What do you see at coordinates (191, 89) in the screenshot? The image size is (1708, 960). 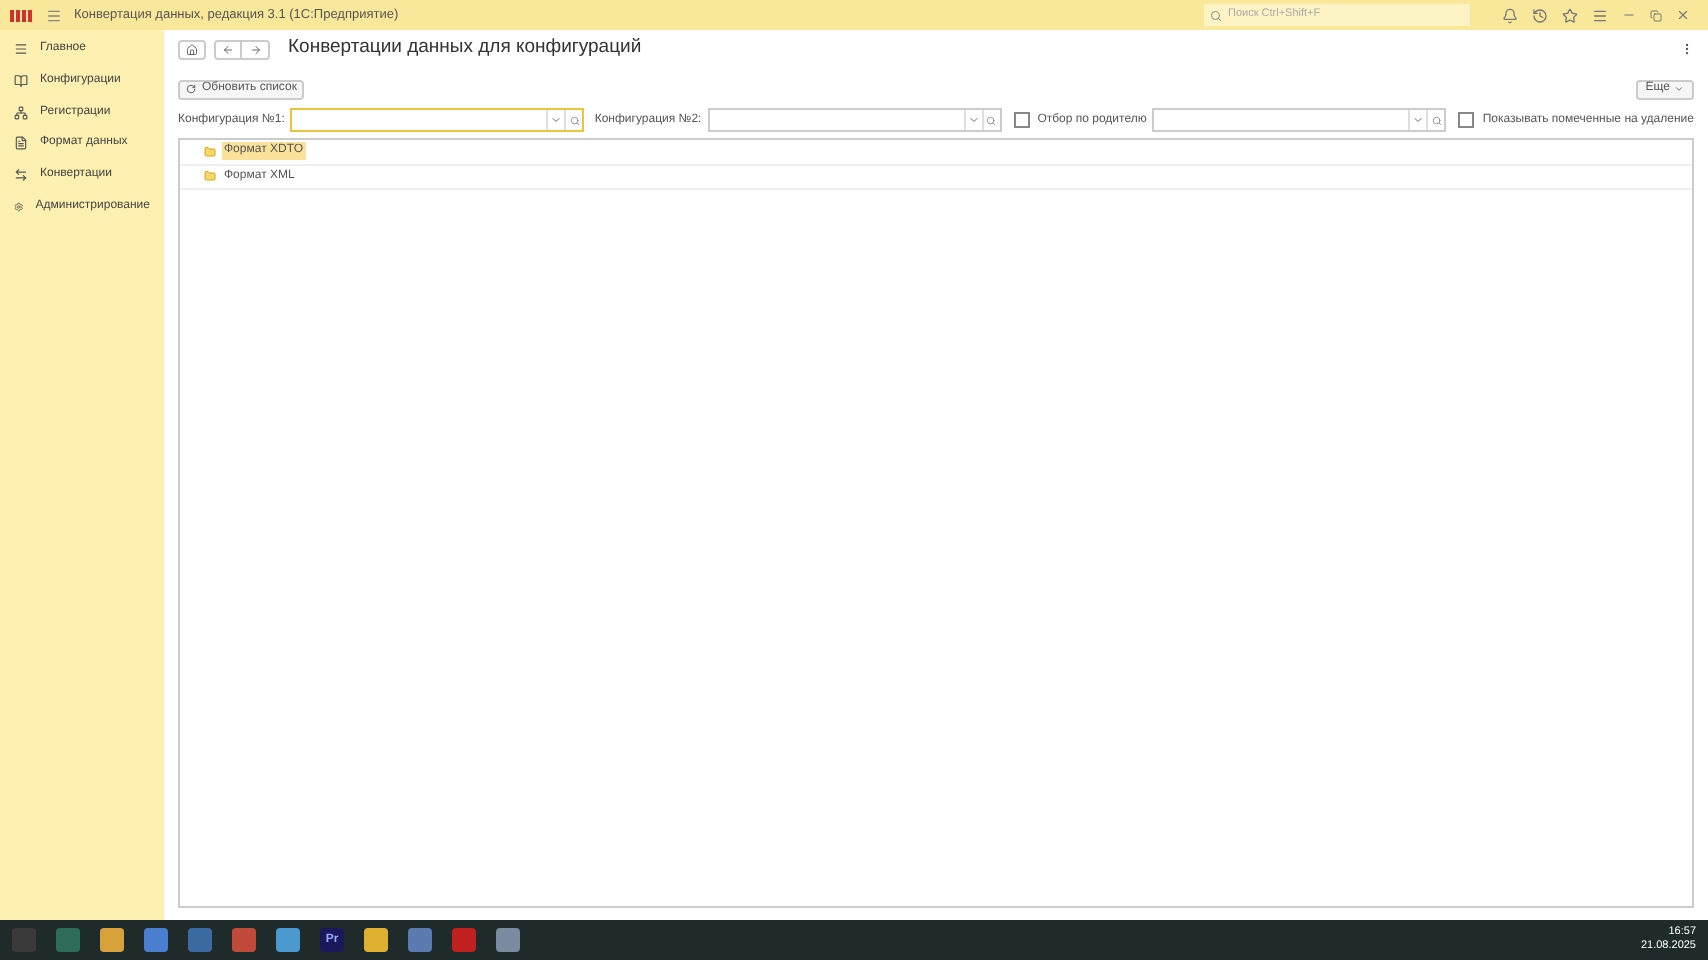 I see `refresh-icon` at bounding box center [191, 89].